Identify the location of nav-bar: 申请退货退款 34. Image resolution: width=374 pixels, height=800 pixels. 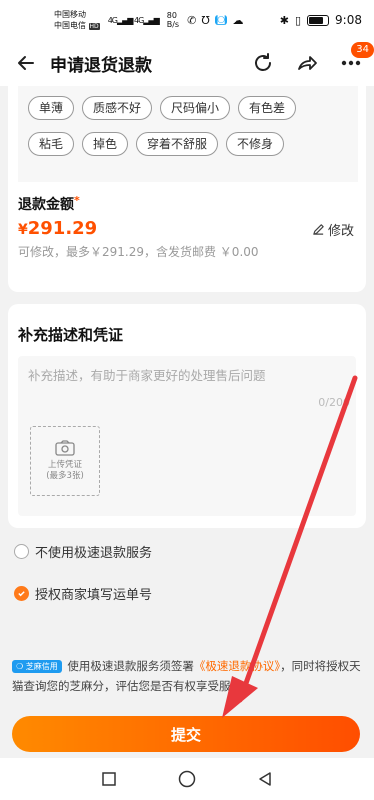
(187, 63).